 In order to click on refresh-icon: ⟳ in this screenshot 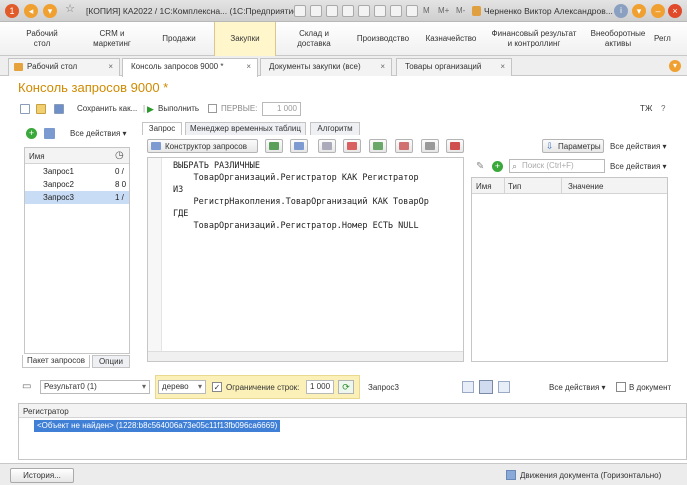, I will do `click(346, 387)`.